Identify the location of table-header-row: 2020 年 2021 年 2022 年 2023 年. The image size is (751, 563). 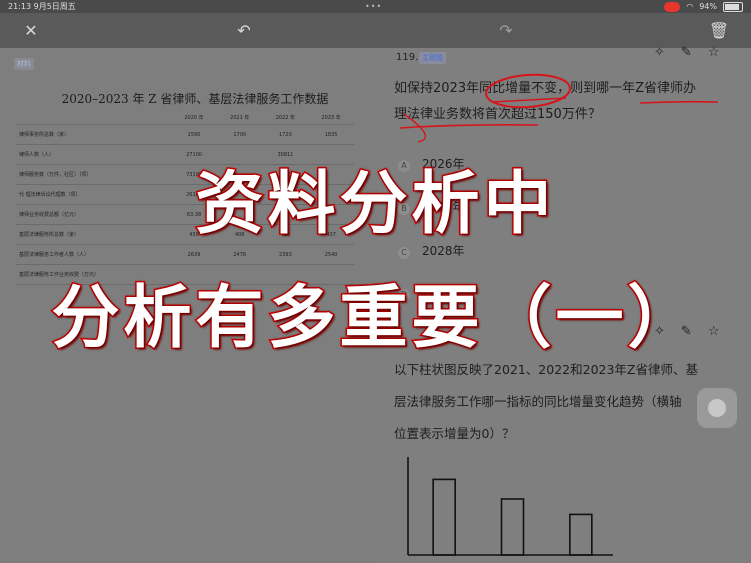
(185, 117).